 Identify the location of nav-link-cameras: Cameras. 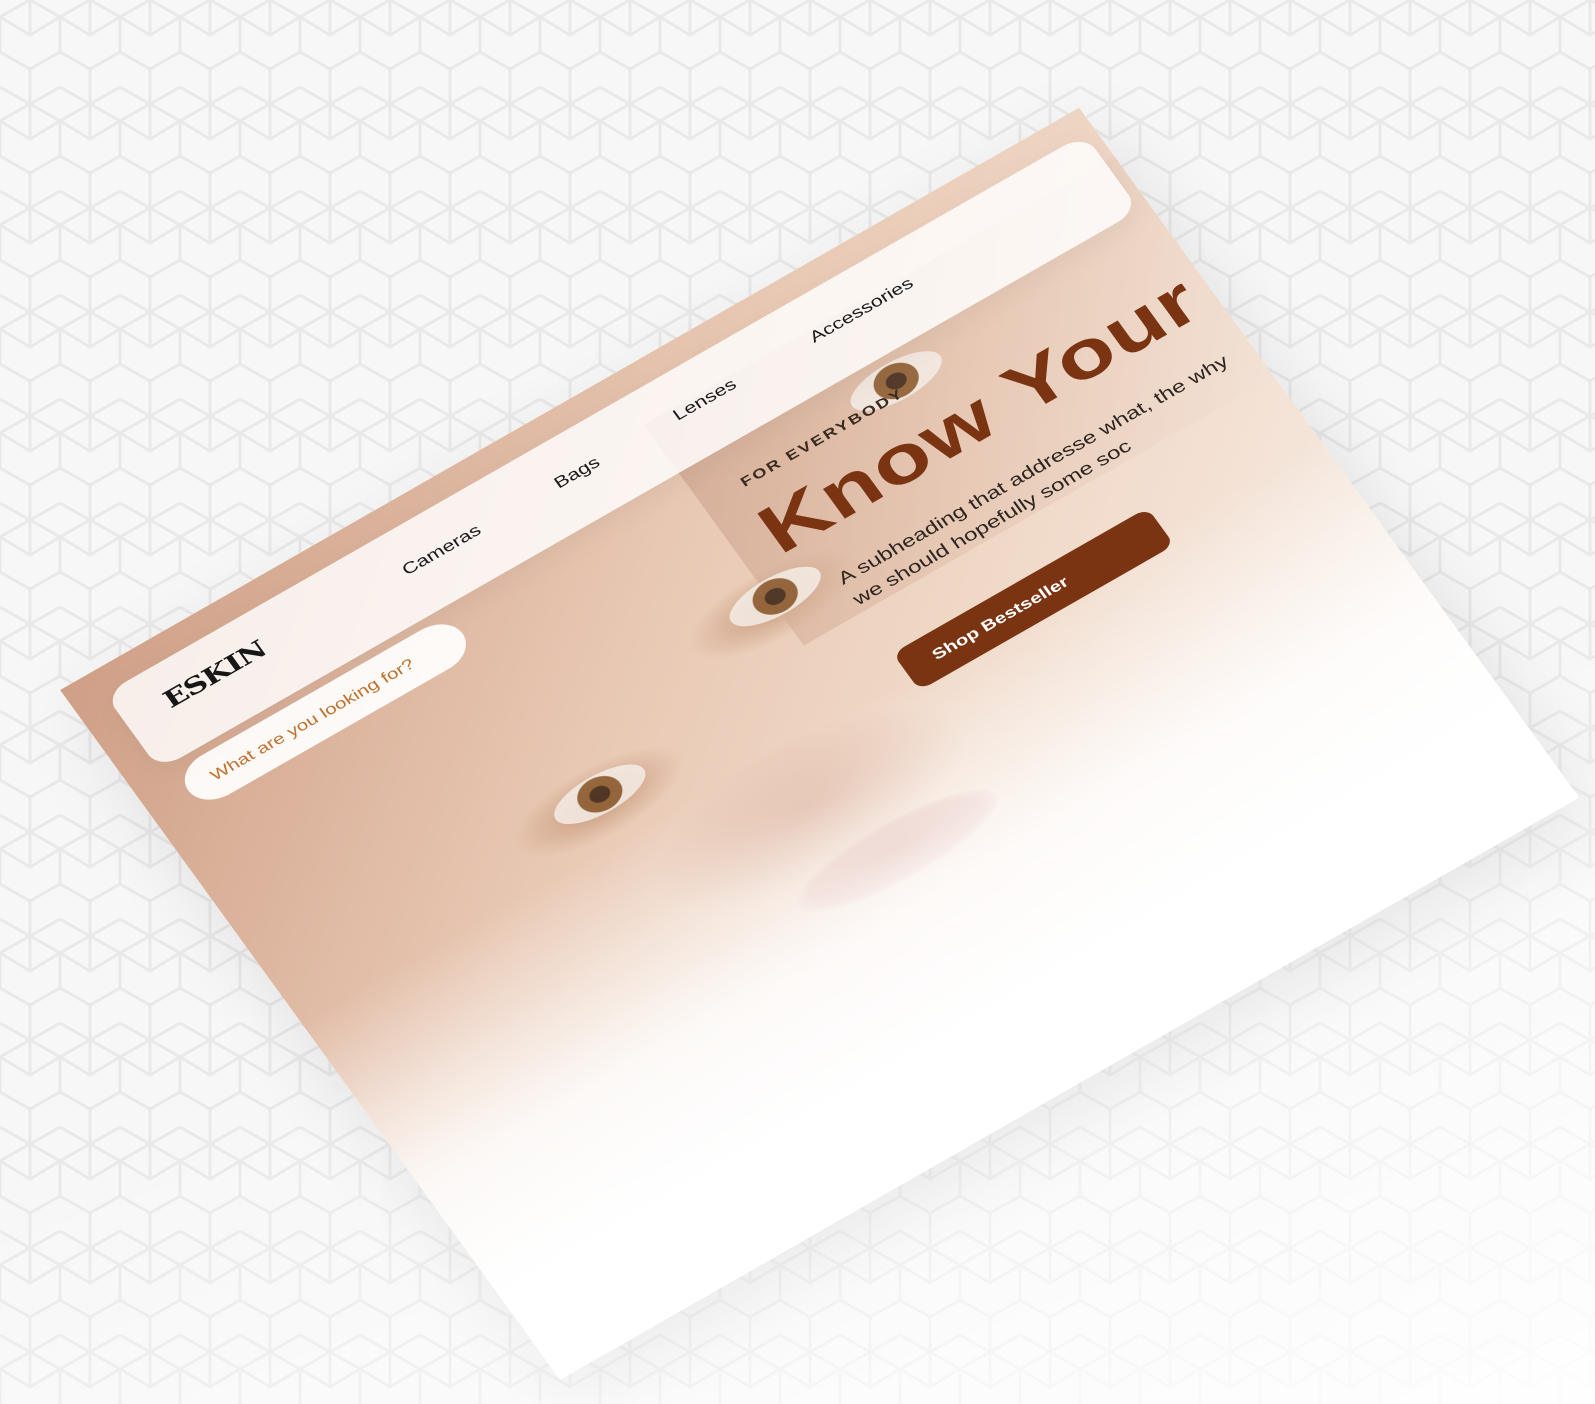
(442, 551).